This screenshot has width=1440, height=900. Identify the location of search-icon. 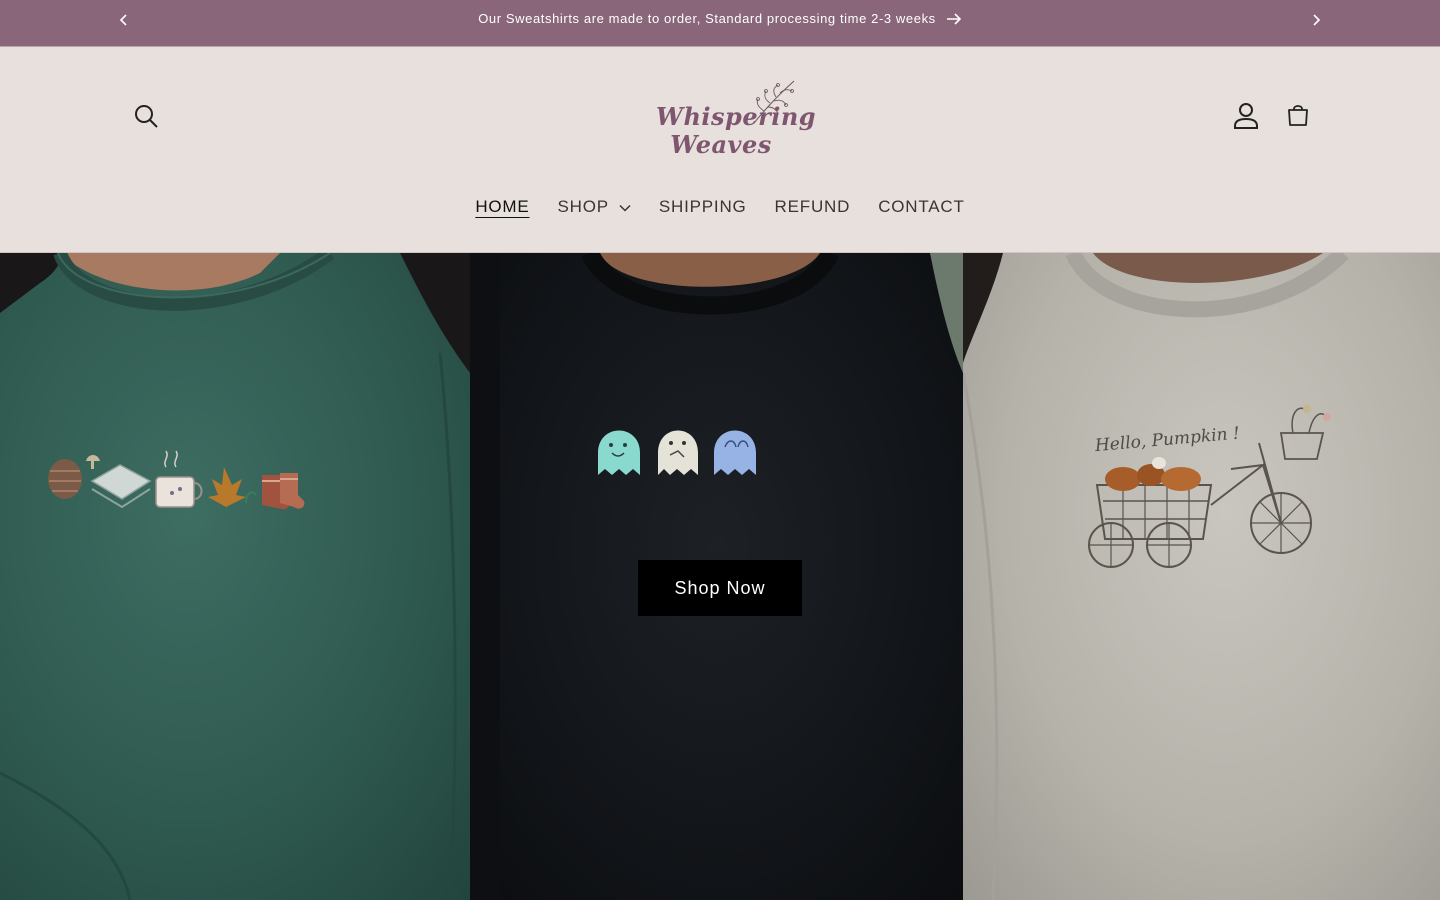
(146, 118).